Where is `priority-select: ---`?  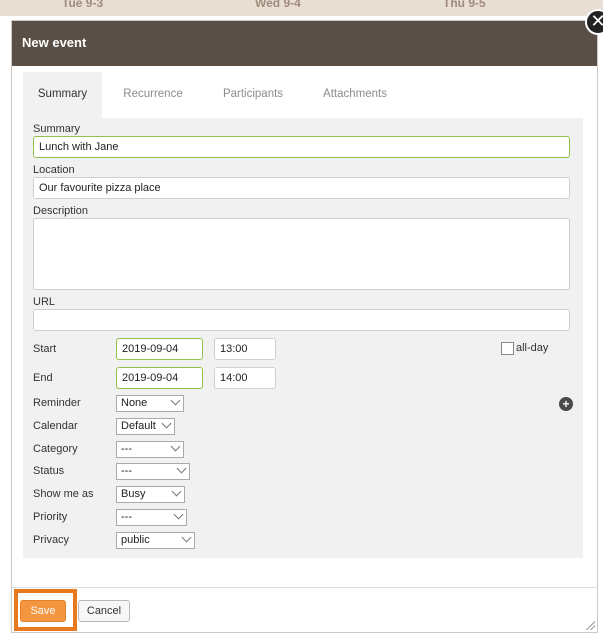
priority-select: --- is located at coordinates (151, 517).